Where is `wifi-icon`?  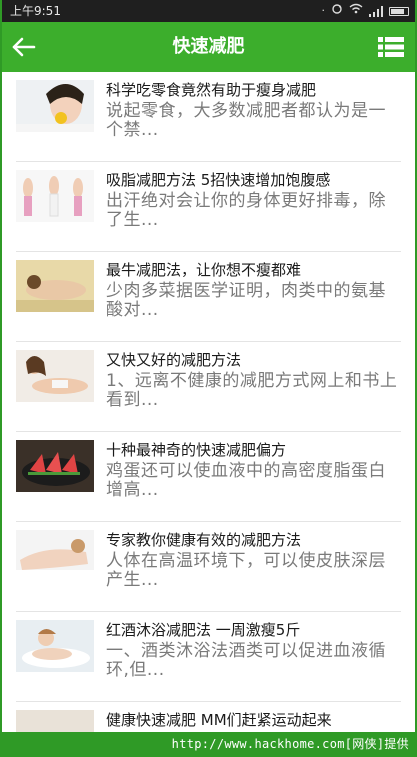 wifi-icon is located at coordinates (356, 11).